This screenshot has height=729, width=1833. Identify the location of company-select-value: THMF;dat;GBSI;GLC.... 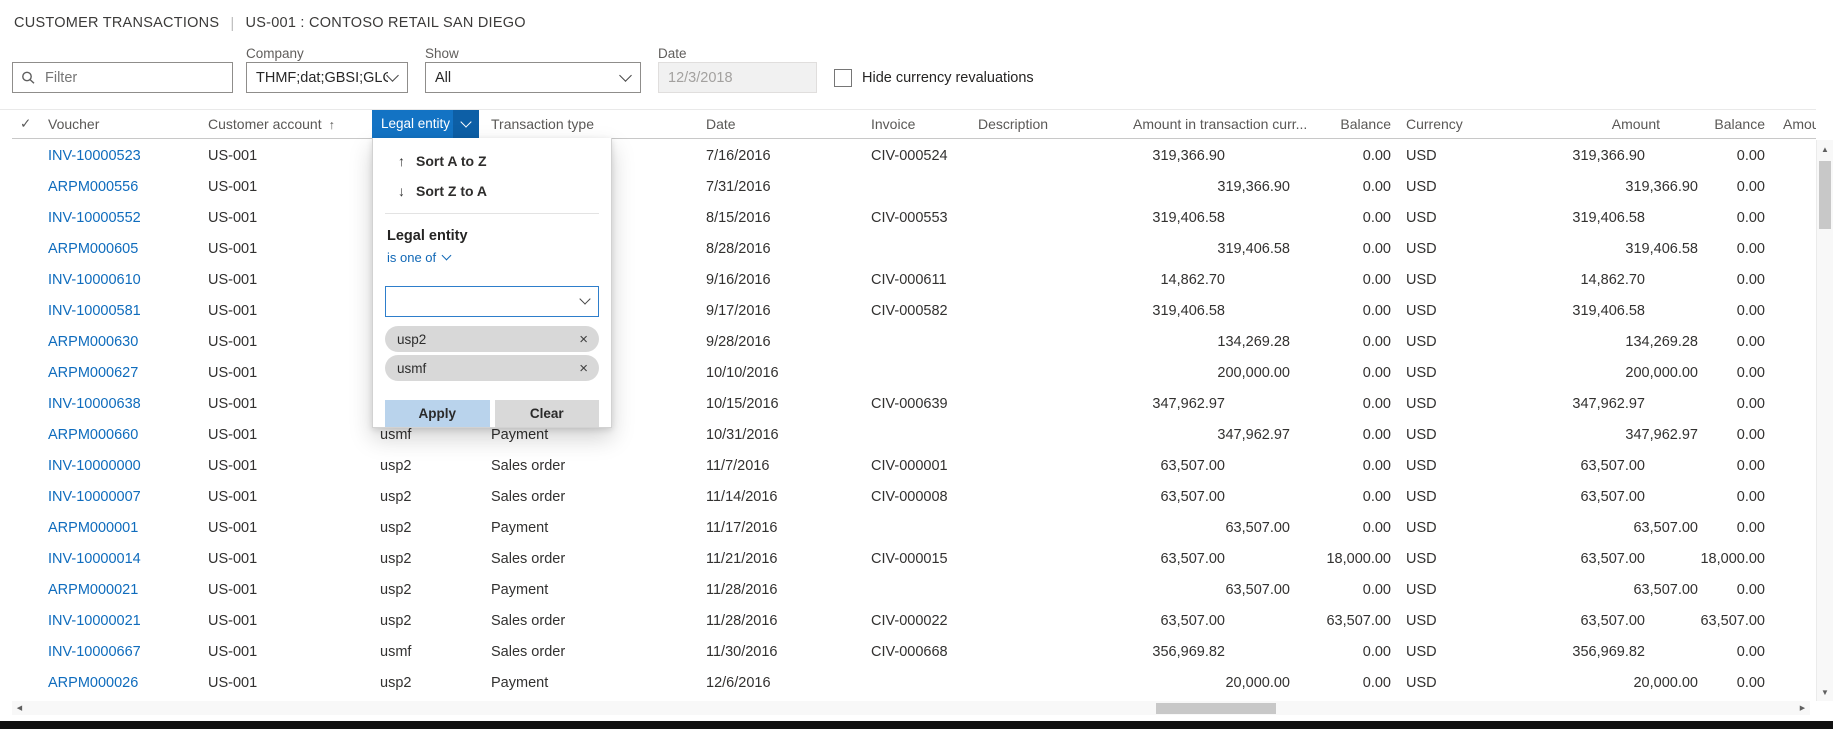
(322, 77).